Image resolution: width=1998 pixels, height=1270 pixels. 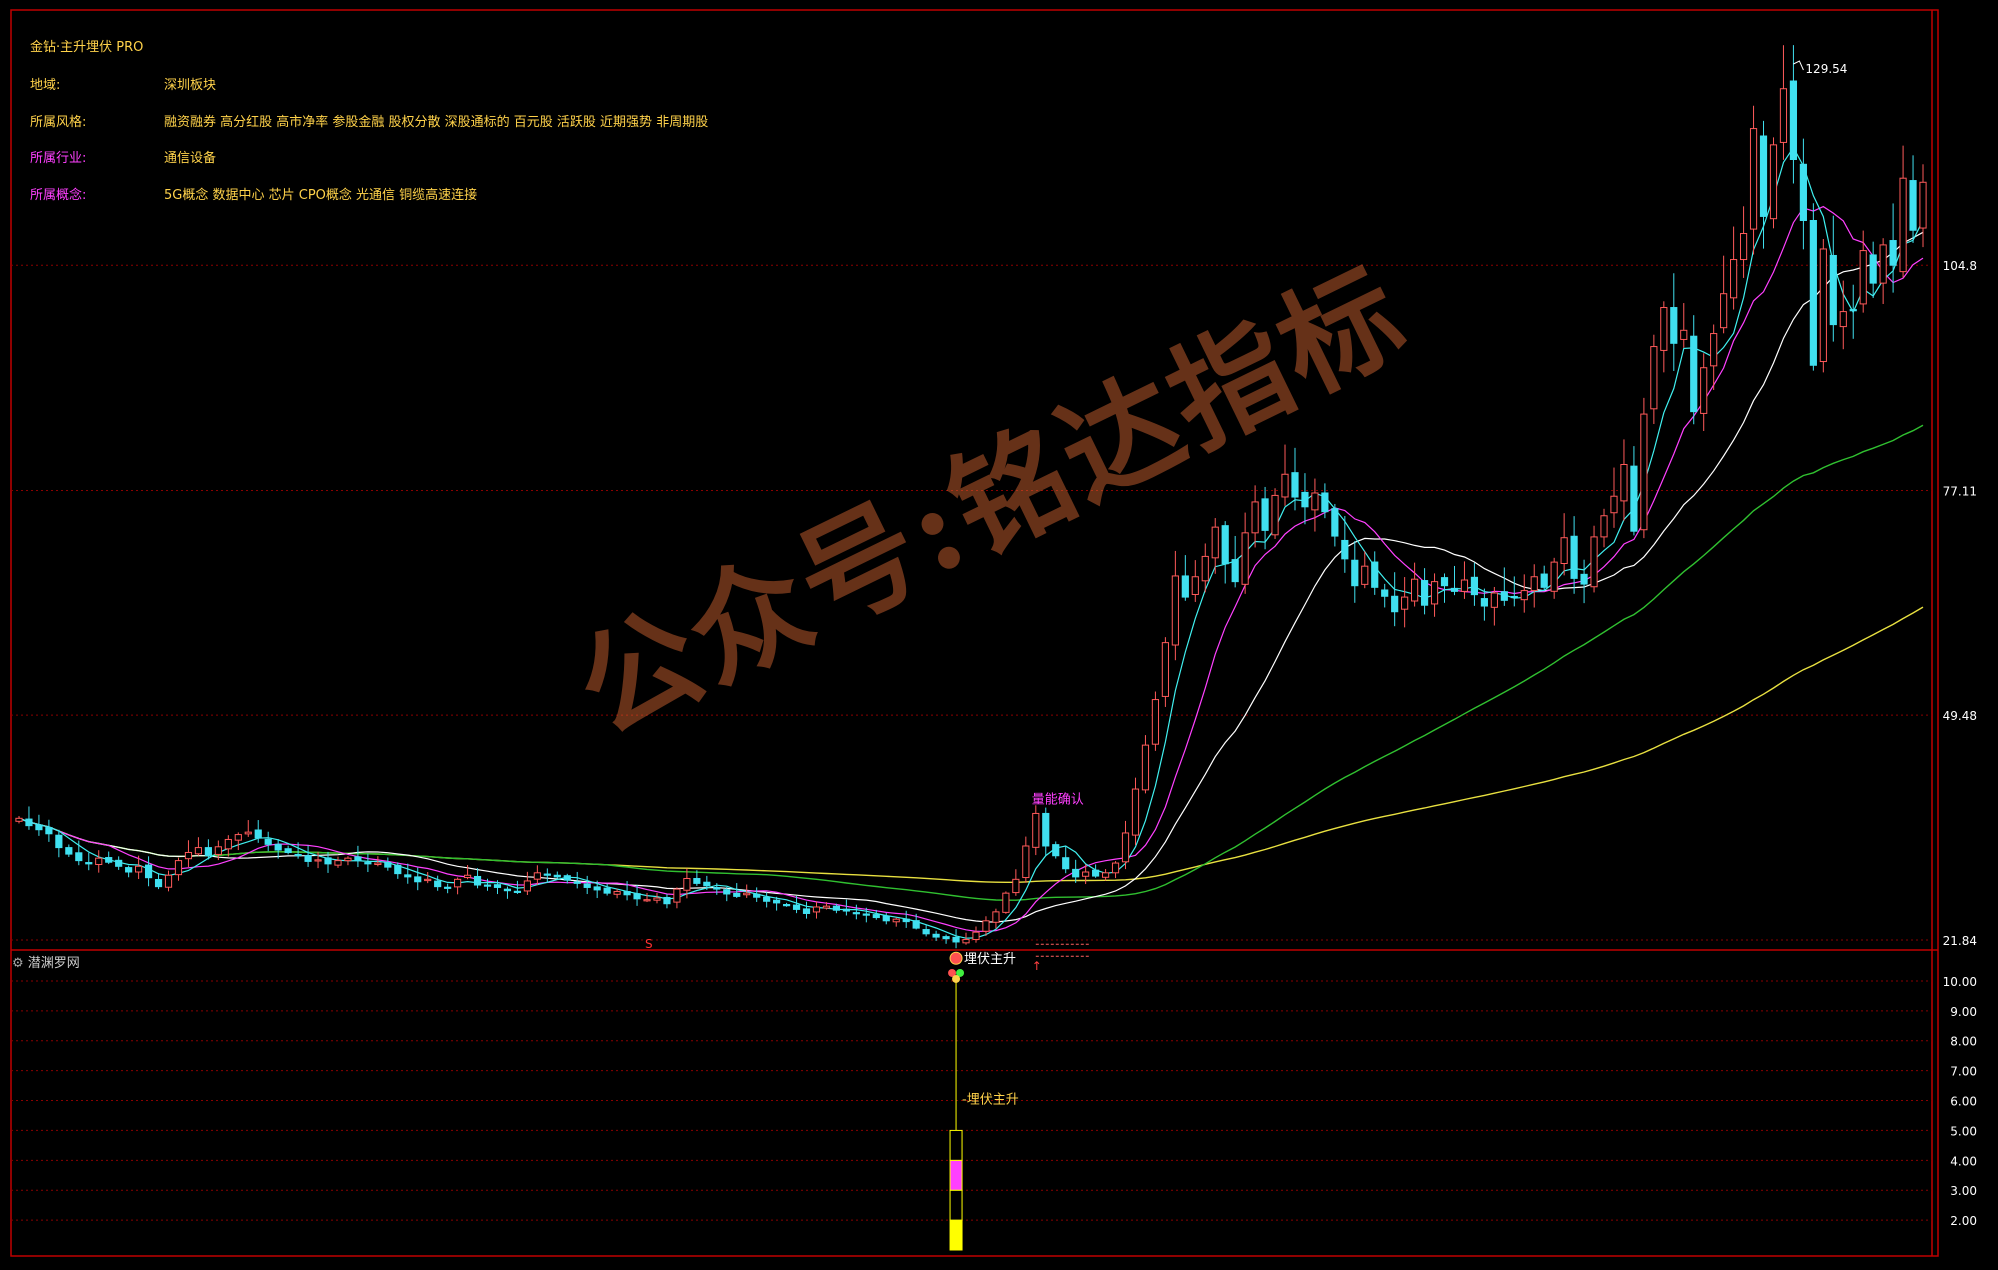 What do you see at coordinates (1963, 1012) in the screenshot?
I see `indicator-tick-label: 9.00` at bounding box center [1963, 1012].